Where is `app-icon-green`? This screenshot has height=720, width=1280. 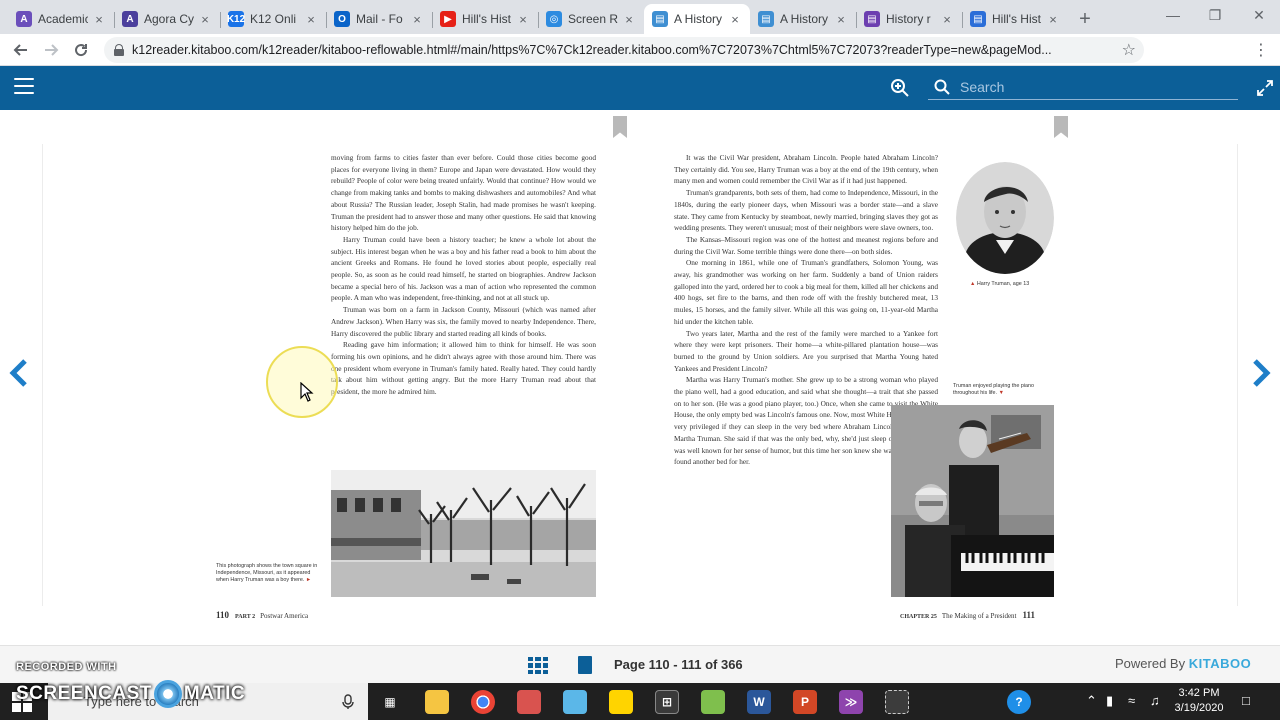 app-icon-green is located at coordinates (713, 702).